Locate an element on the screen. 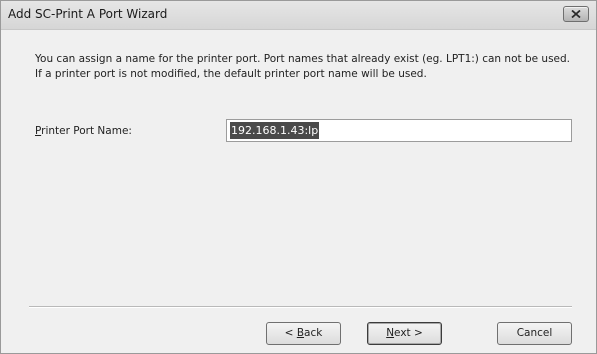  close-button is located at coordinates (576, 14).